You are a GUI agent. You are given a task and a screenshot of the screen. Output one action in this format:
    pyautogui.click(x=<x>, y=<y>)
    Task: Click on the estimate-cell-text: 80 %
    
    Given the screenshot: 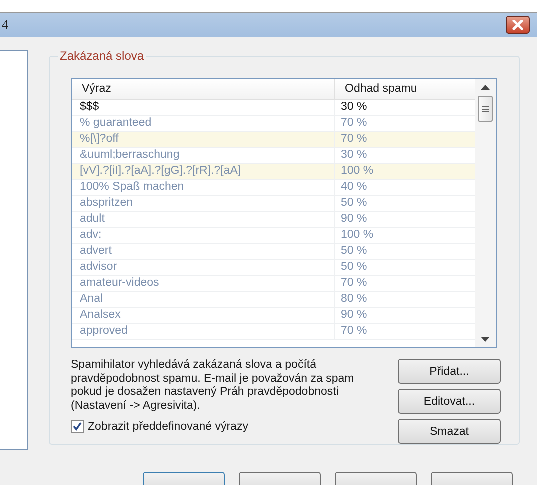 What is the action you would take?
    pyautogui.click(x=354, y=299)
    